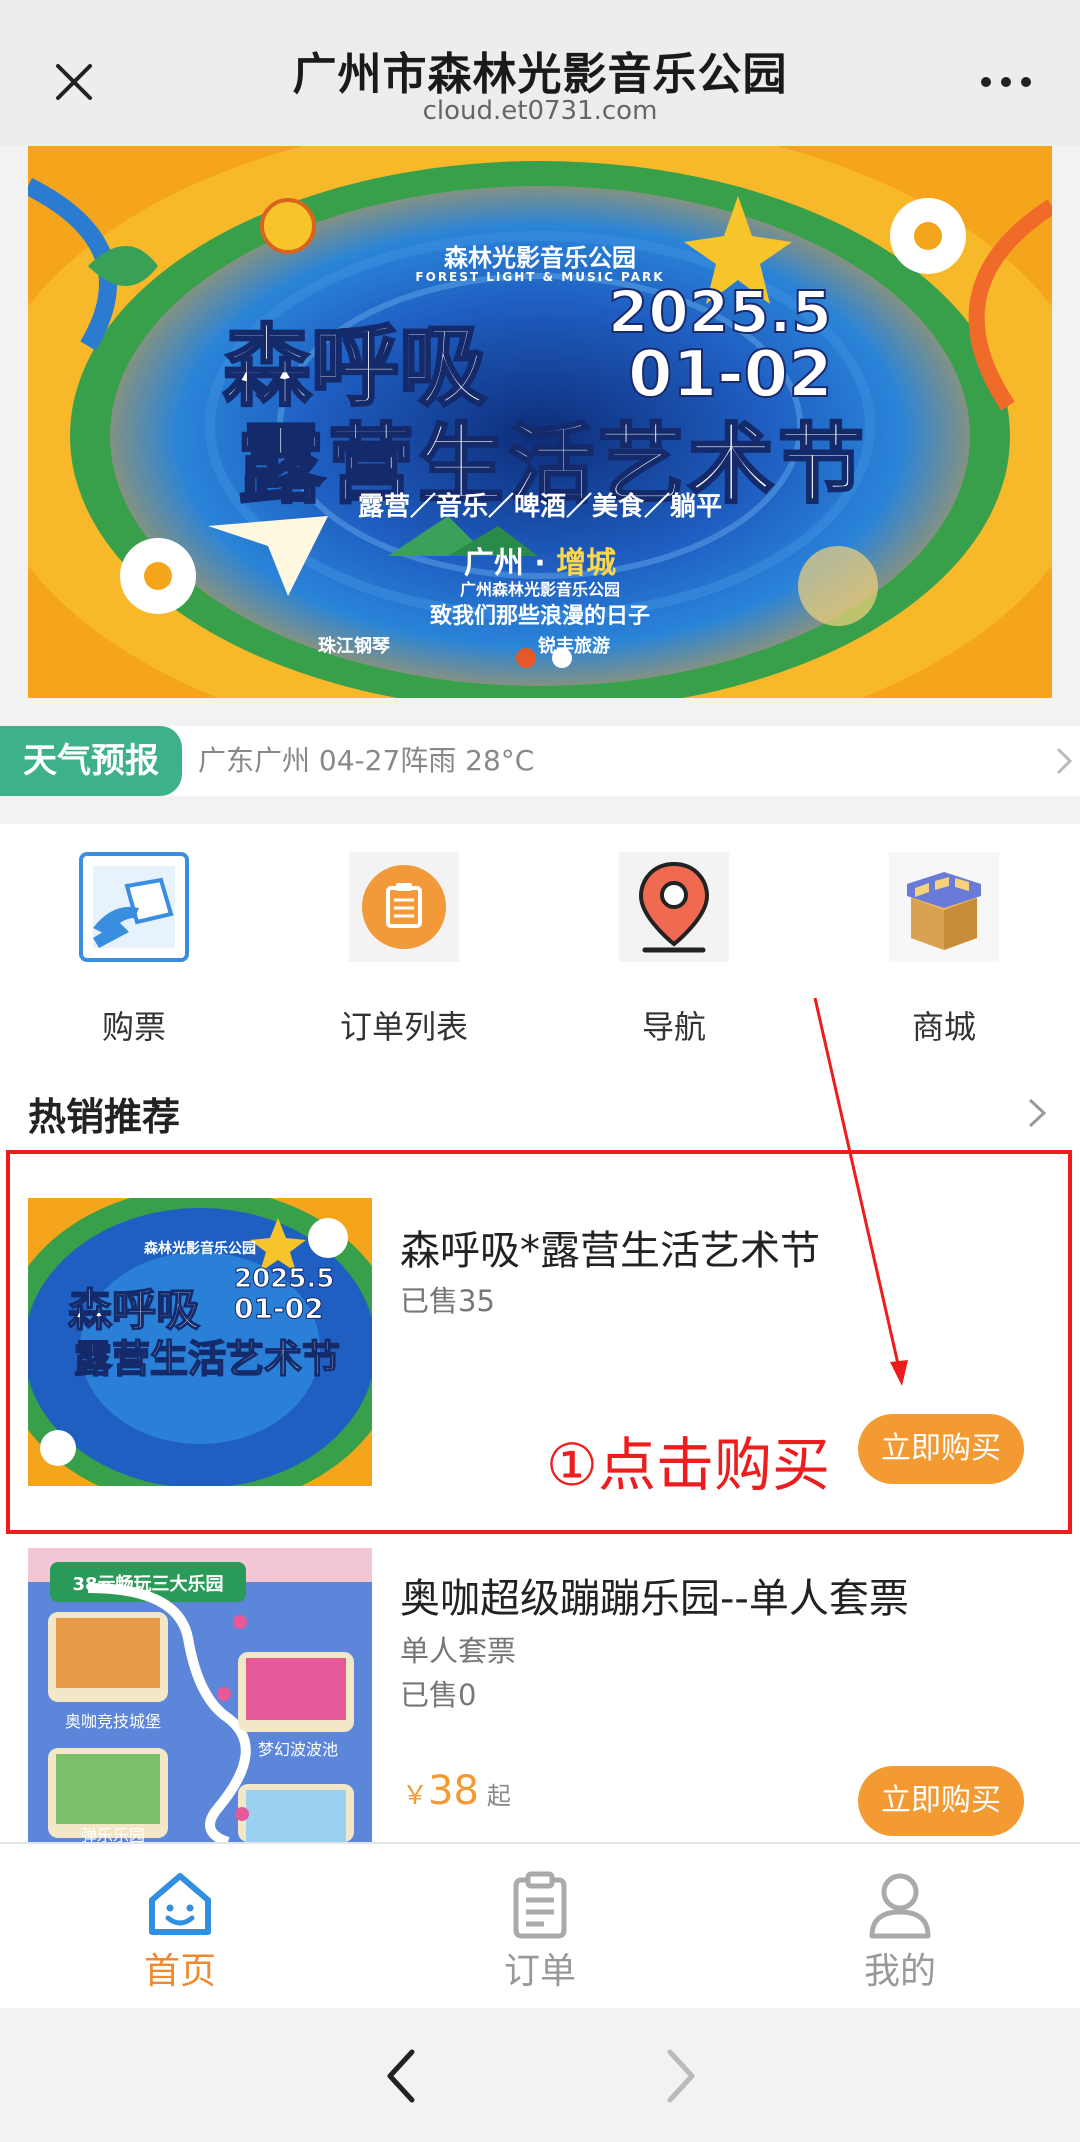 The width and height of the screenshot is (1080, 2142). What do you see at coordinates (366, 760) in the screenshot?
I see `weather-info: 广东广州 04-27阵雨 28°C` at bounding box center [366, 760].